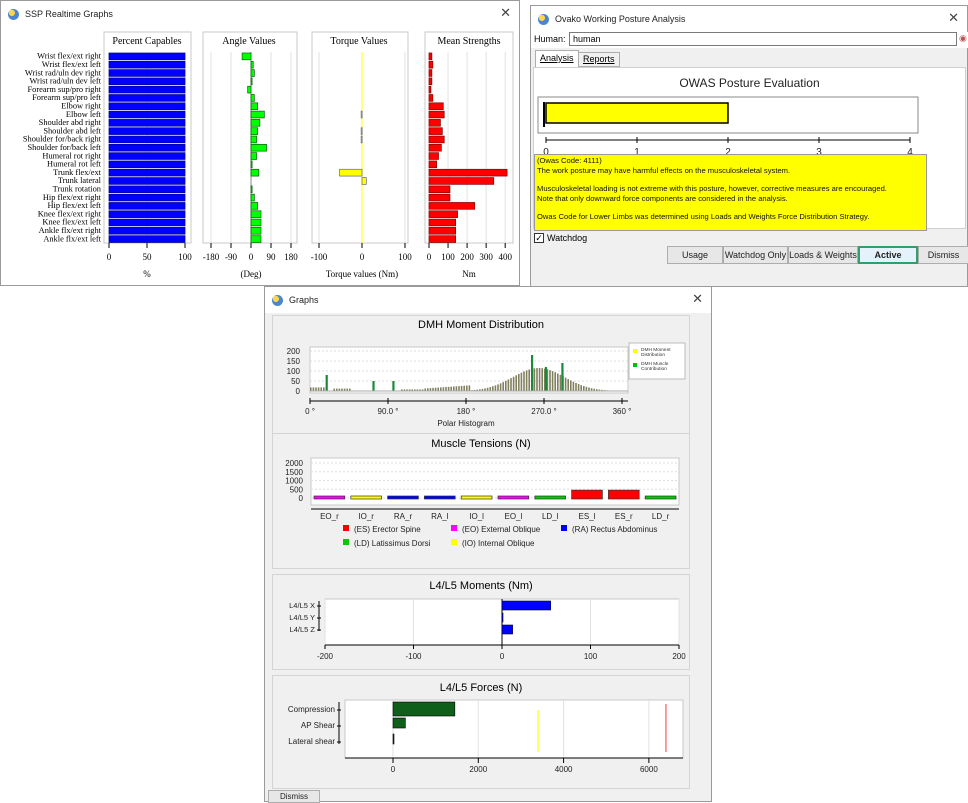  What do you see at coordinates (294, 796) in the screenshot?
I see `graphs-dismiss-button: Dismiss` at bounding box center [294, 796].